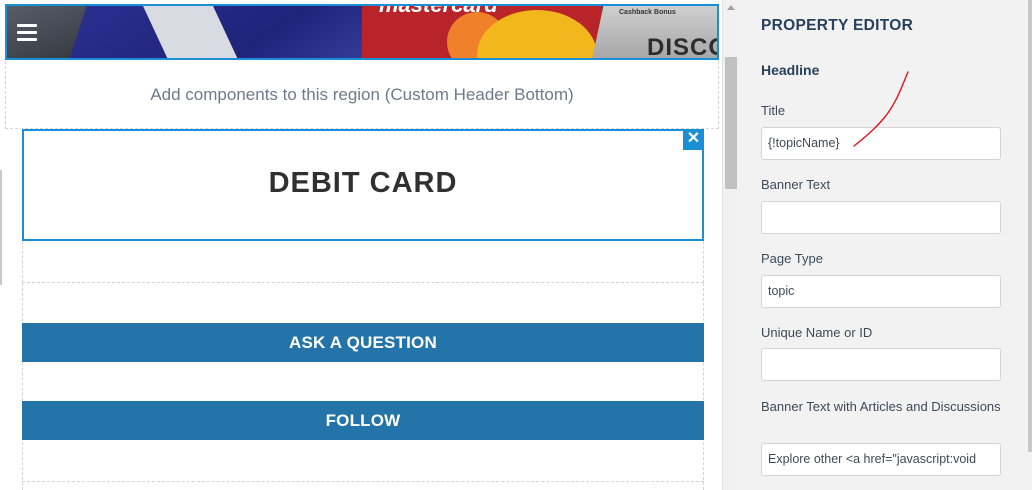 The width and height of the screenshot is (1032, 490). Describe the element at coordinates (796, 184) in the screenshot. I see `banner-text-label: Banner Text` at that location.